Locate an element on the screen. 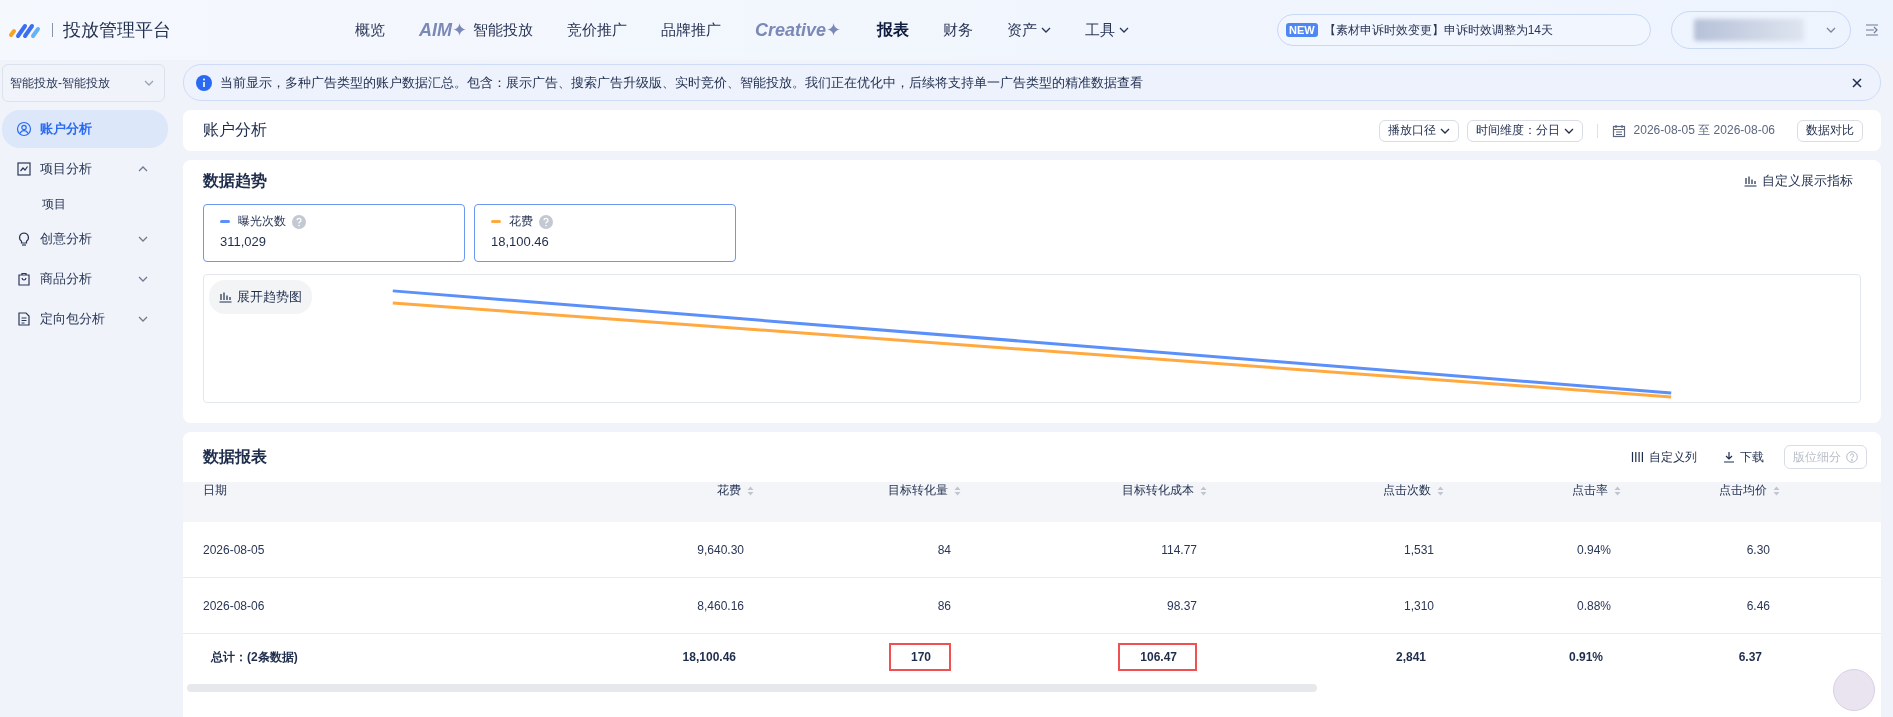 The width and height of the screenshot is (1893, 717). total-cell-text: 6.37 is located at coordinates (1750, 657).